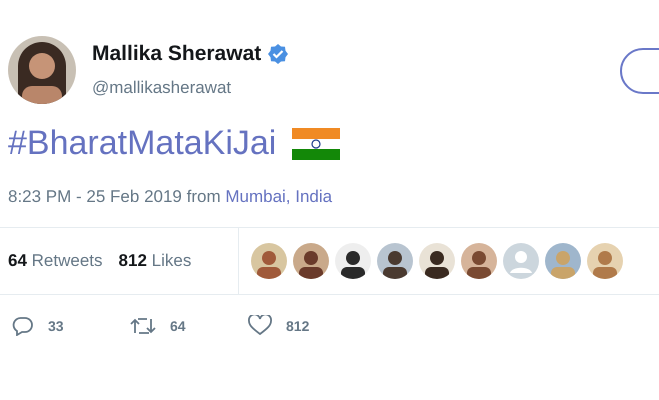 The width and height of the screenshot is (659, 400). I want to click on stat-link: 812 Likes, so click(155, 261).